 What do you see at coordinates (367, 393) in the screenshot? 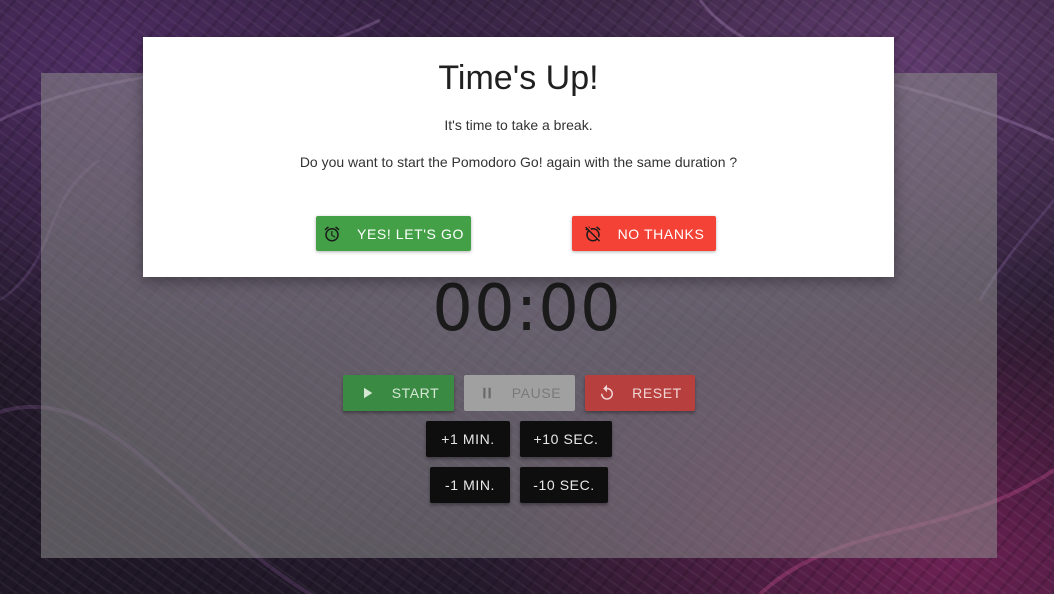
I see `play-icon` at bounding box center [367, 393].